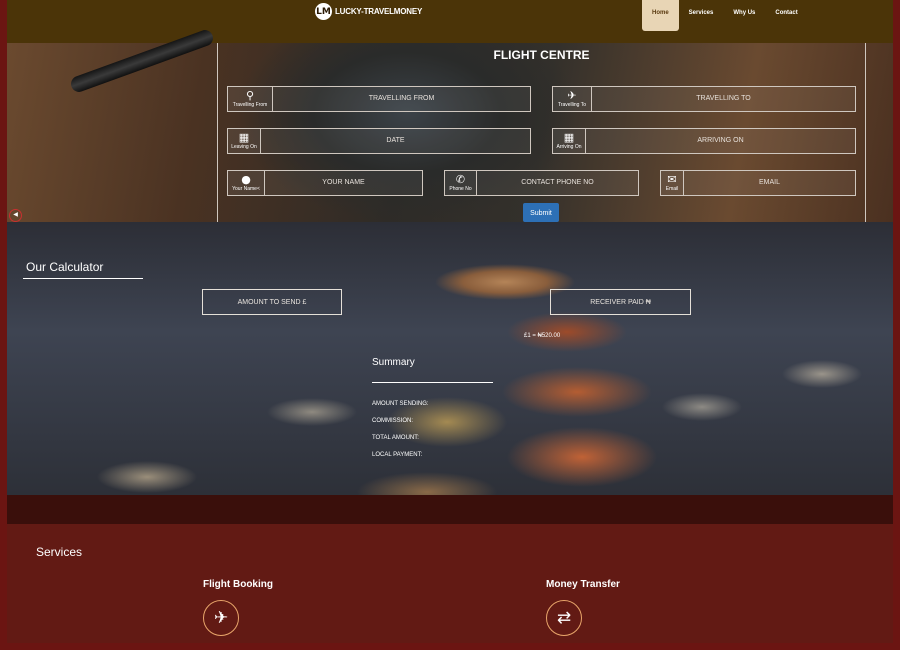 This screenshot has width=900, height=650. I want to click on logo-badge: LM, so click(323, 11).